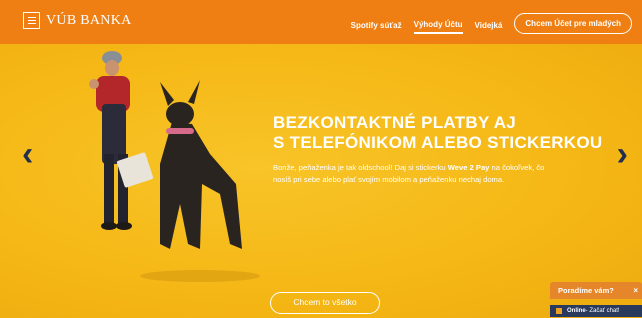  I want to click on headline-line-1: BEZKONTAKTNÉ PLATBY AJ, so click(395, 122).